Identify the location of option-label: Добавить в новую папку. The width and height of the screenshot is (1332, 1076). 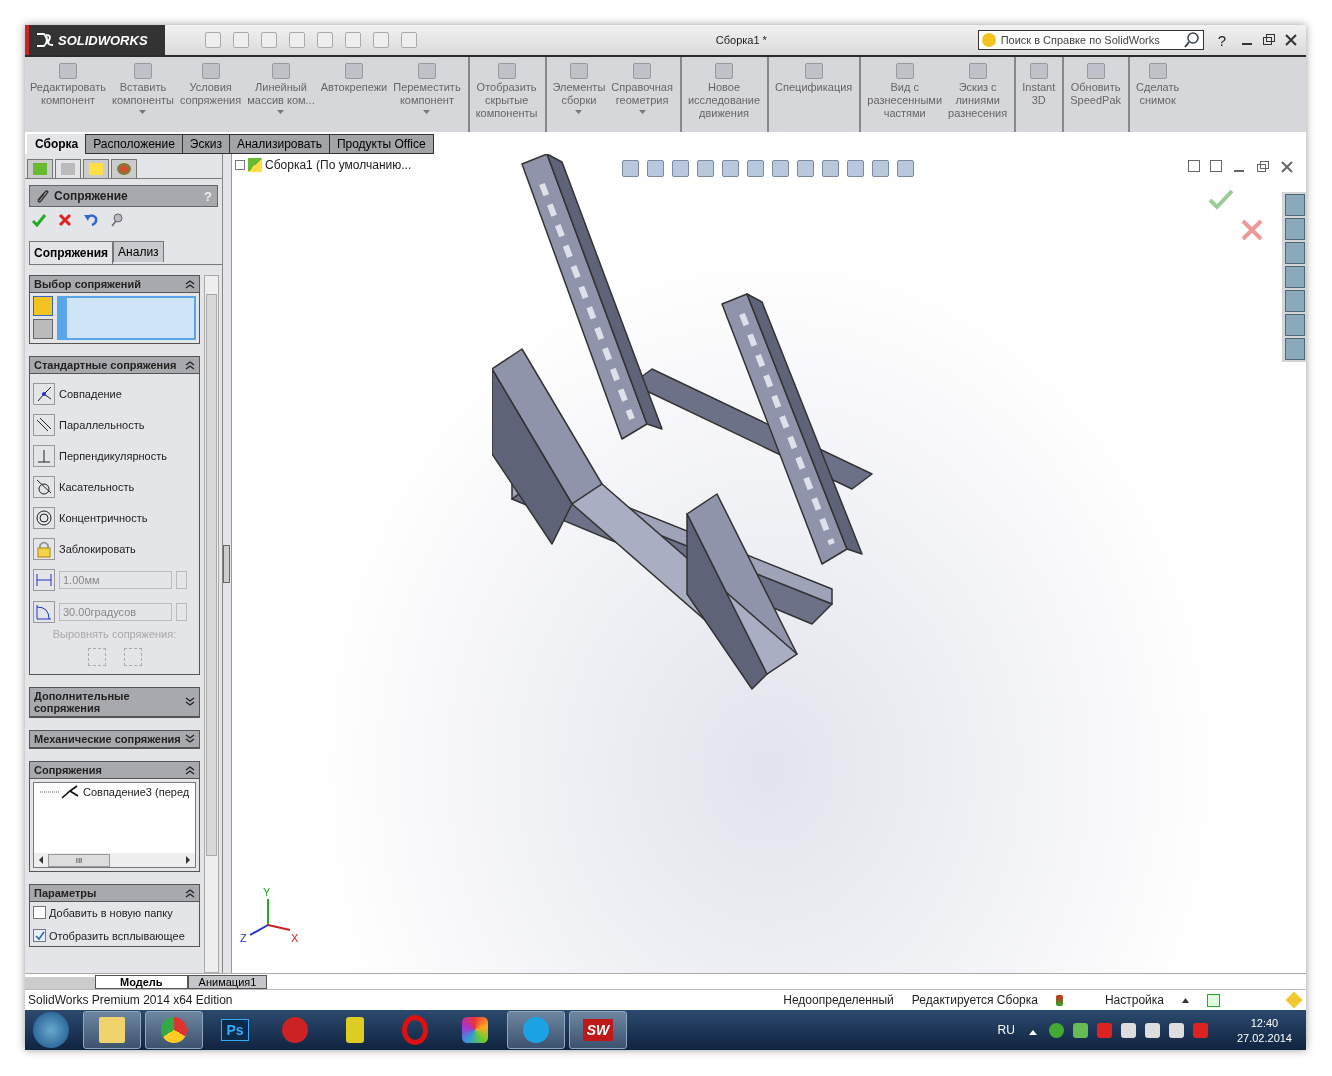
(111, 912).